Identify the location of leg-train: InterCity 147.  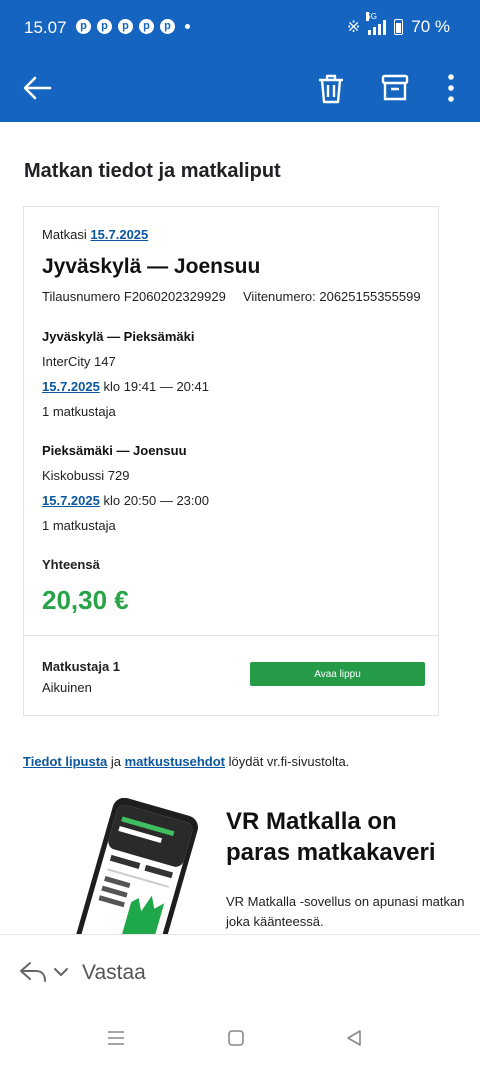
(79, 361).